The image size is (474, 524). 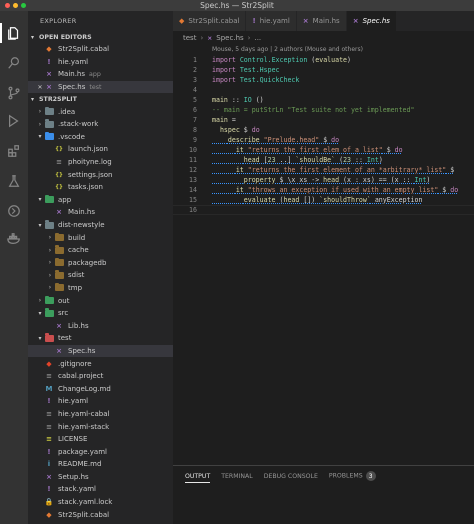 I want to click on file-item: ⨯ Setup.hs, so click(x=100, y=477).